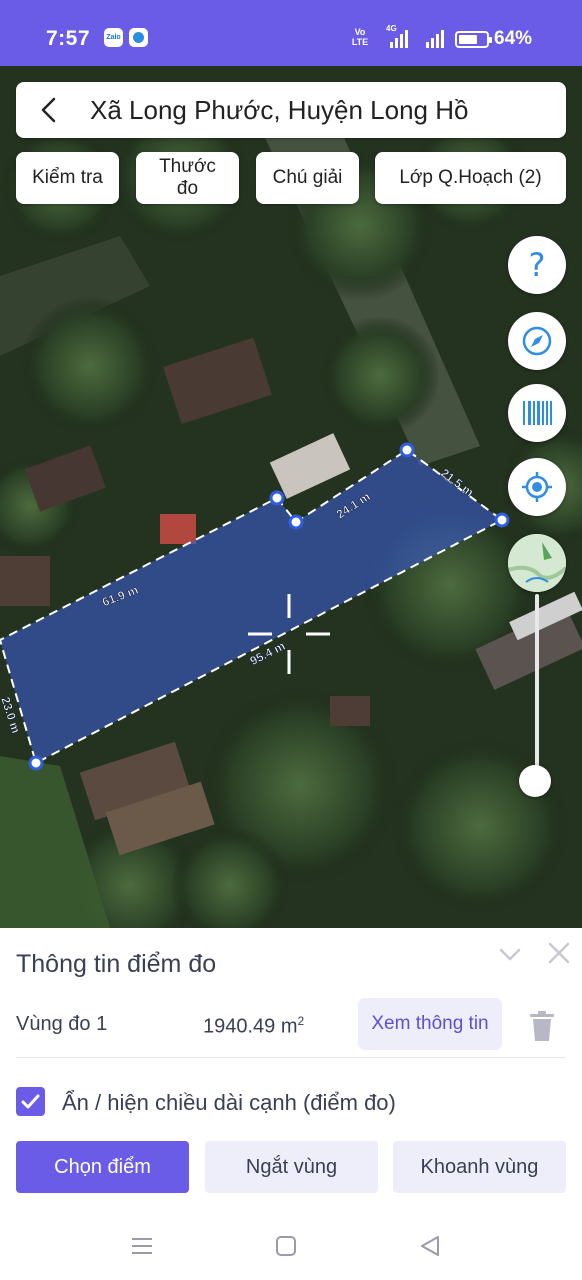 The image size is (582, 1280). Describe the element at coordinates (113, 37) in the screenshot. I see `zalo-icon: Zalo` at that location.